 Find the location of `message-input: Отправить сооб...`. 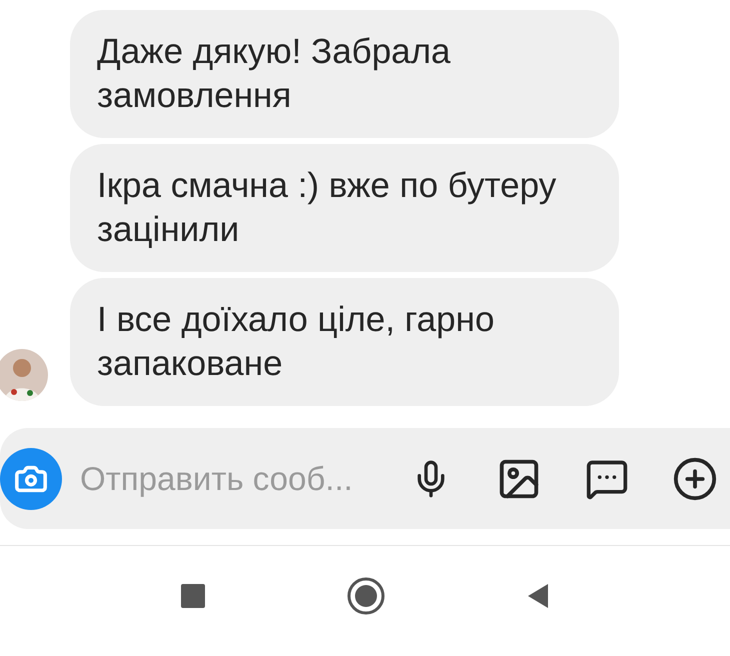

message-input: Отправить сооб... is located at coordinates (225, 478).